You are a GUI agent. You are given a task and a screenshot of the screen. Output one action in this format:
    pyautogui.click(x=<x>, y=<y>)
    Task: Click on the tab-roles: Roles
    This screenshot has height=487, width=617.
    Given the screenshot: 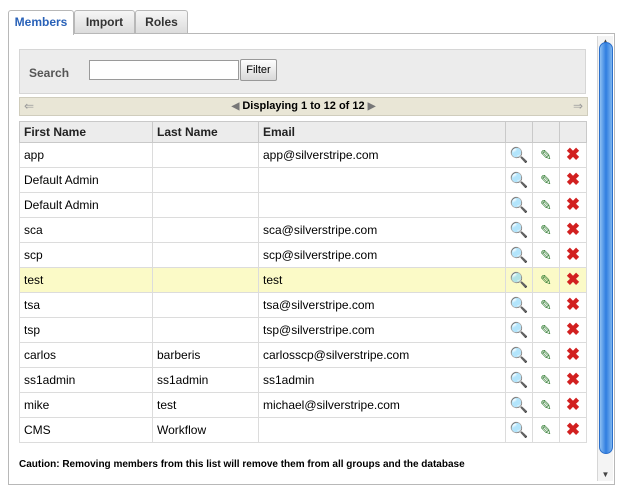 What is the action you would take?
    pyautogui.click(x=161, y=21)
    